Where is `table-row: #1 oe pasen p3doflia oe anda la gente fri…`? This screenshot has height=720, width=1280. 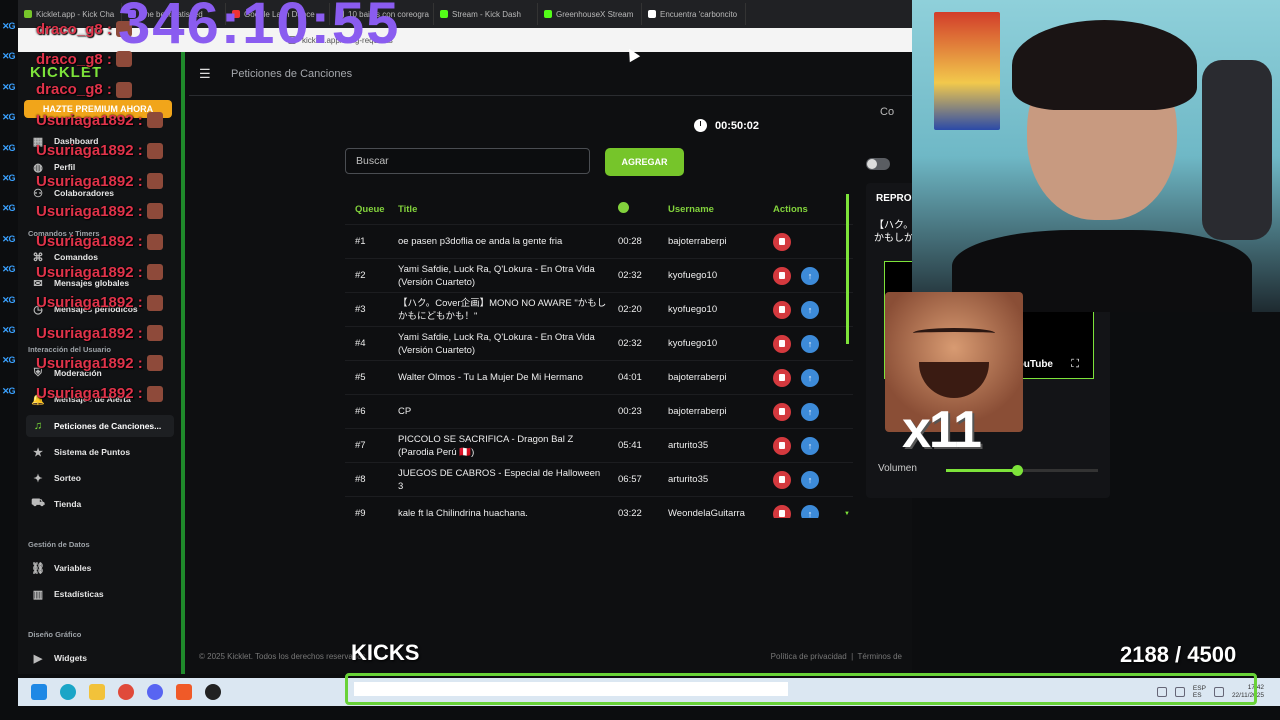
table-row: #1 oe pasen p3doflia oe anda la gente fri… is located at coordinates (599, 241).